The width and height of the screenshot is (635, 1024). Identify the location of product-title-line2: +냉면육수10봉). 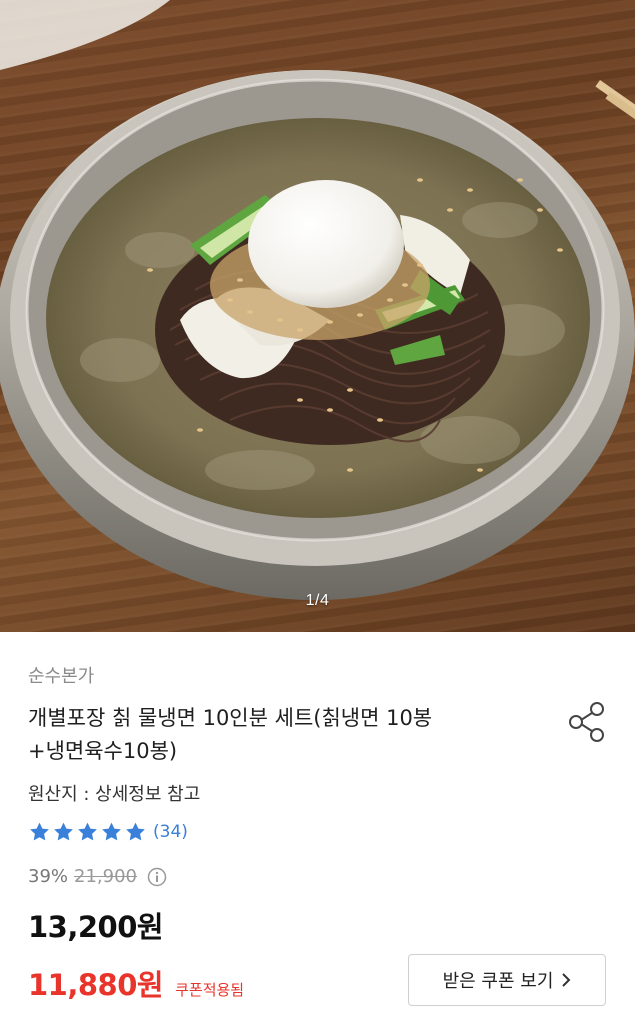
(103, 751).